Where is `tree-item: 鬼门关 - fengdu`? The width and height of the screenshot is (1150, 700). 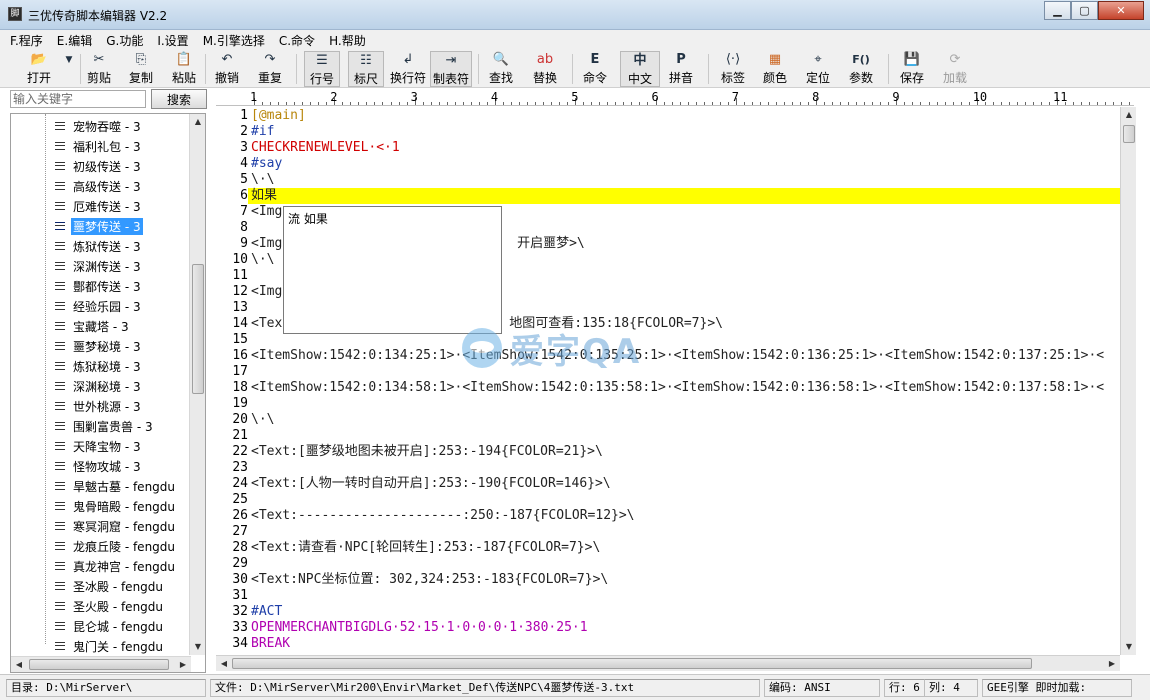
tree-item: 鬼门关 - fengdu is located at coordinates (101, 646).